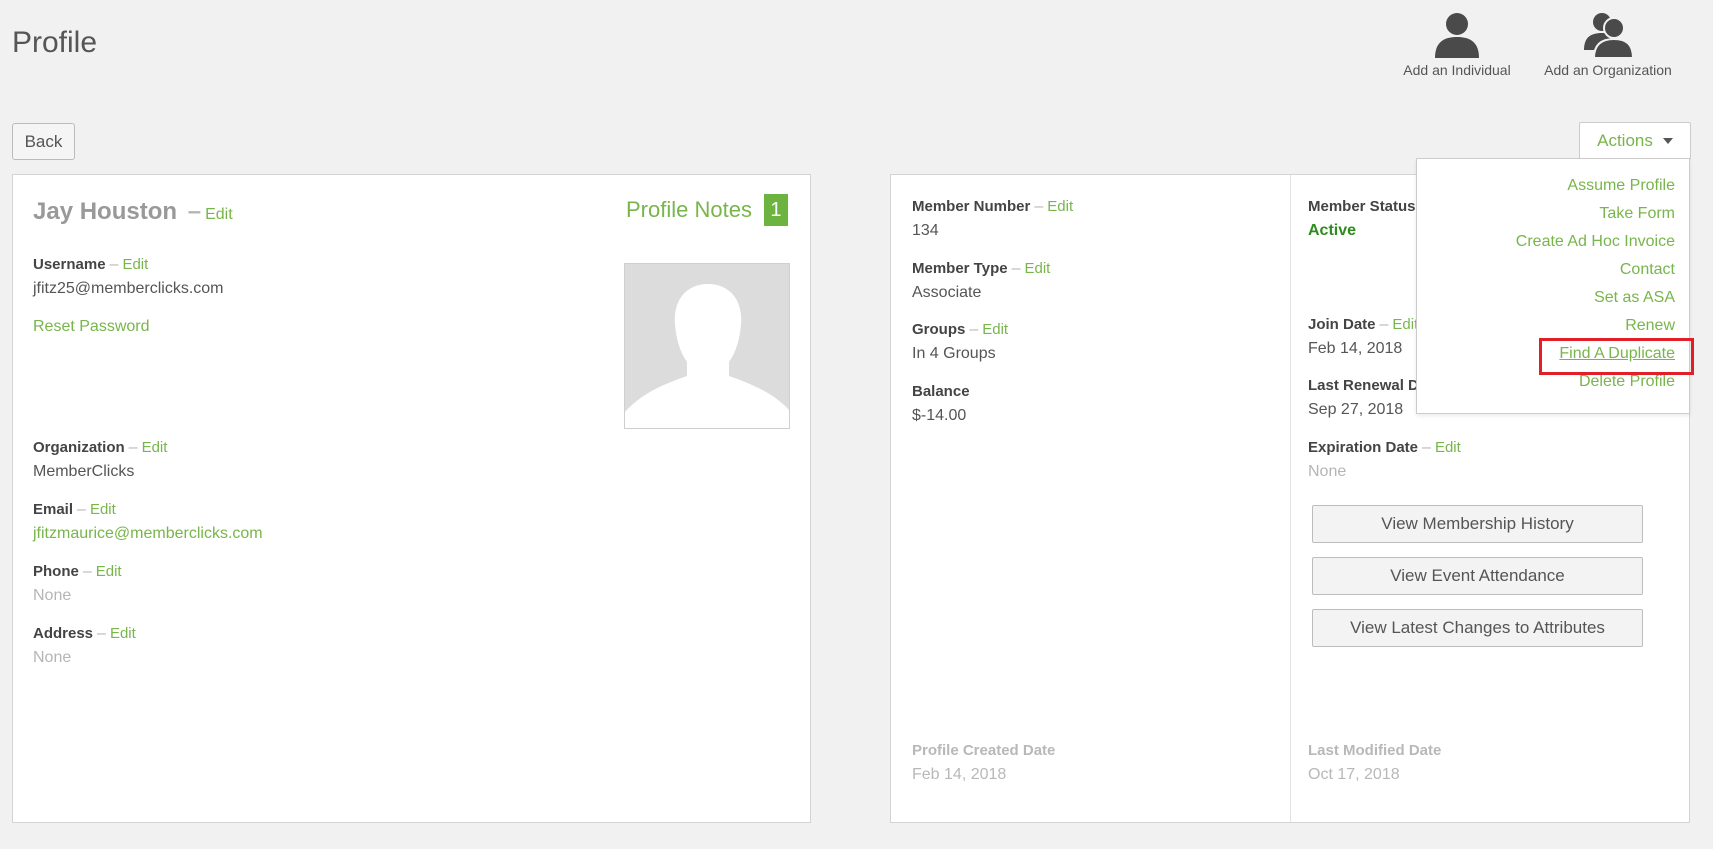 Image resolution: width=1713 pixels, height=849 pixels. Describe the element at coordinates (1595, 242) in the screenshot. I see `menu-item-create-ad-hoc-invoice: Create Ad Hoc Invoice` at that location.